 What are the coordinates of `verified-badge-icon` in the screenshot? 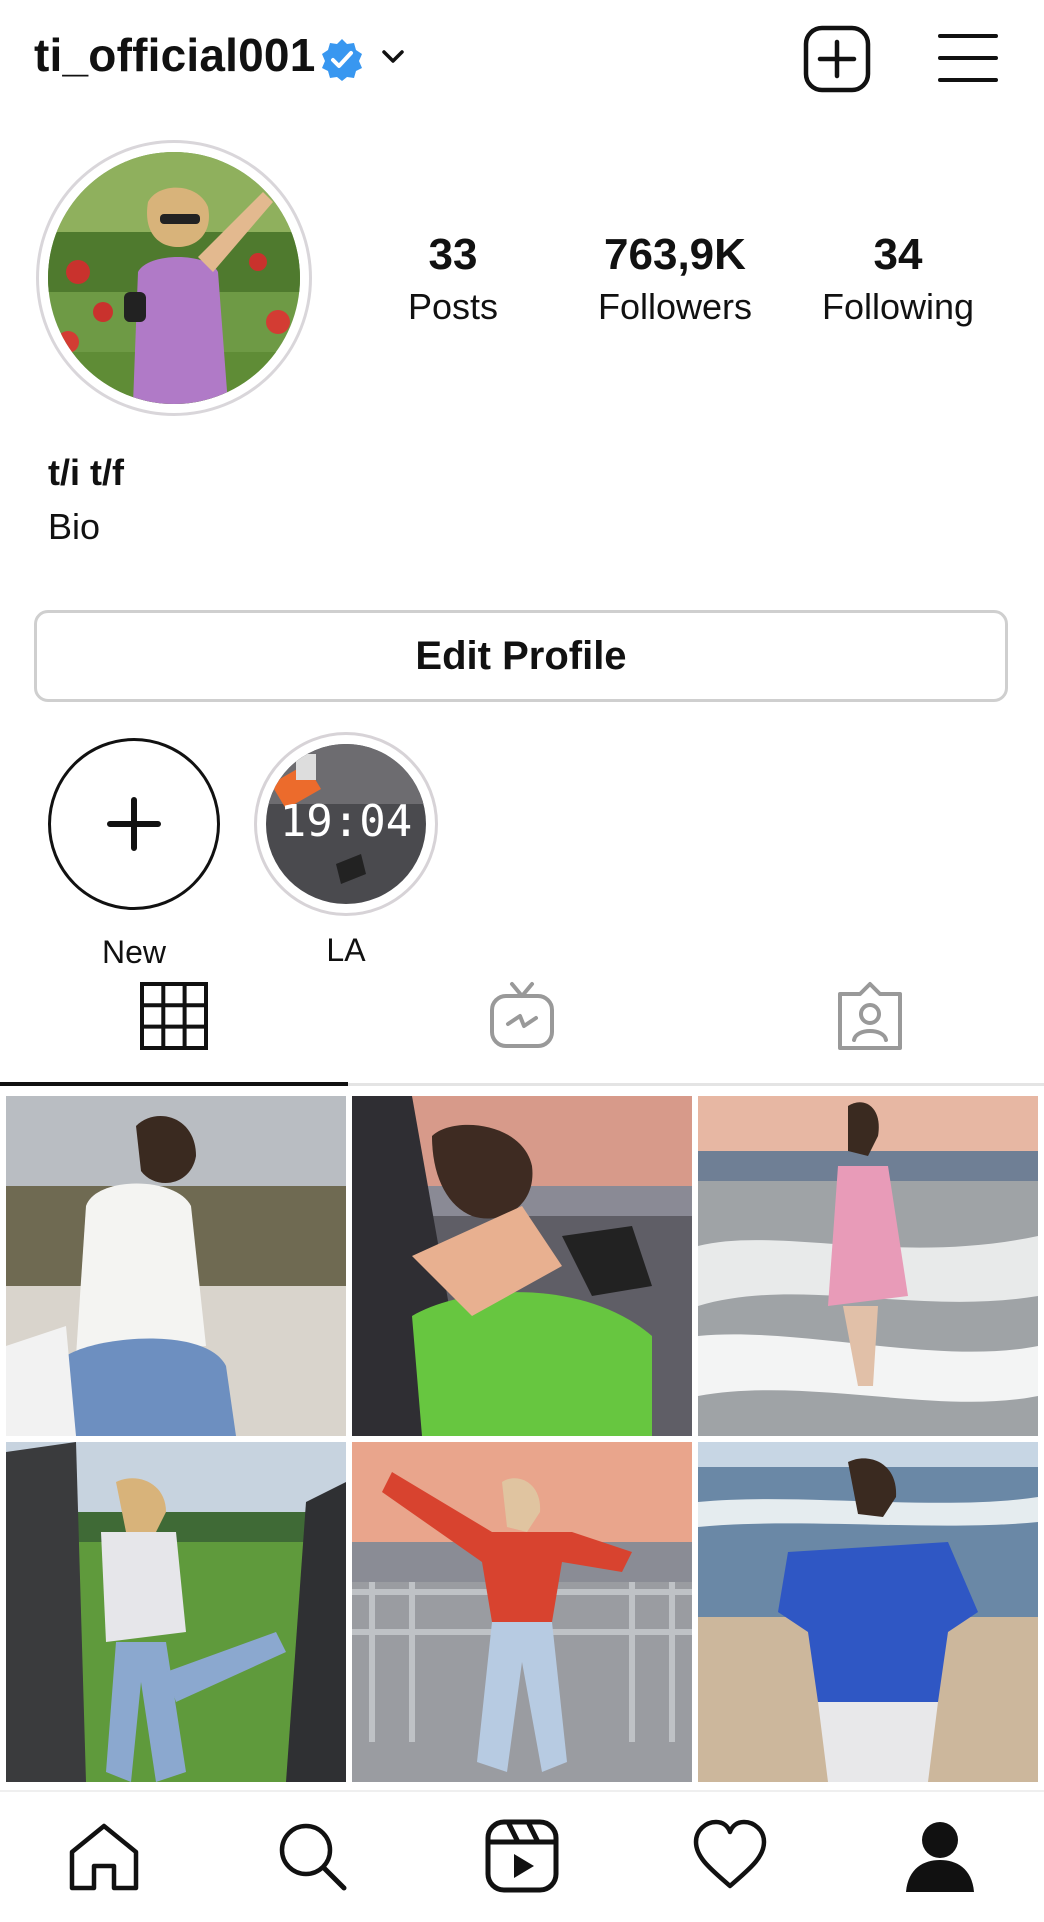 It's located at (342, 60).